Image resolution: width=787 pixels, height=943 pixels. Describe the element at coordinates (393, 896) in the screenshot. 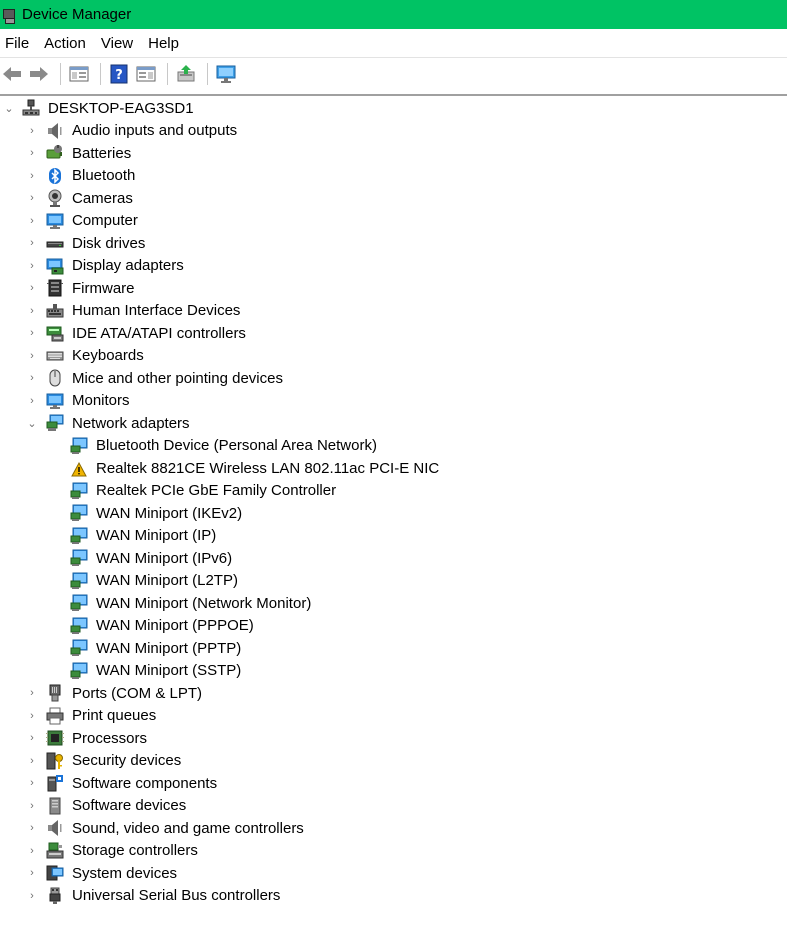

I see `category-universal-serial-bus-controllers: › Universal Serial Bus controllers` at that location.